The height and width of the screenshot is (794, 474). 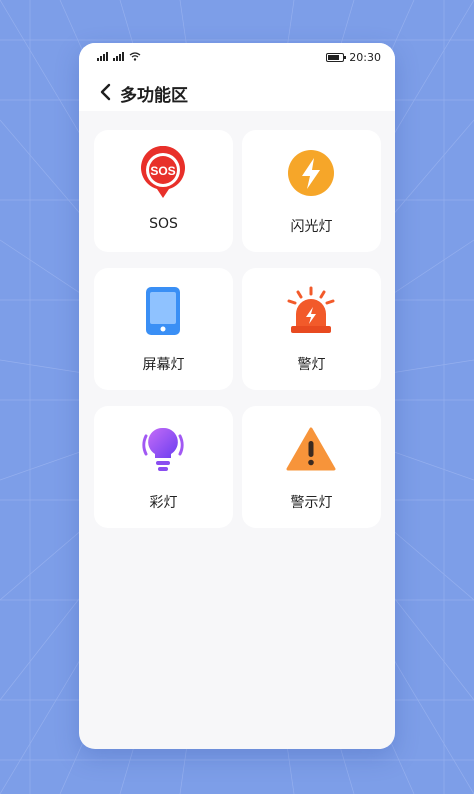 I want to click on battery-icon, so click(x=336, y=57).